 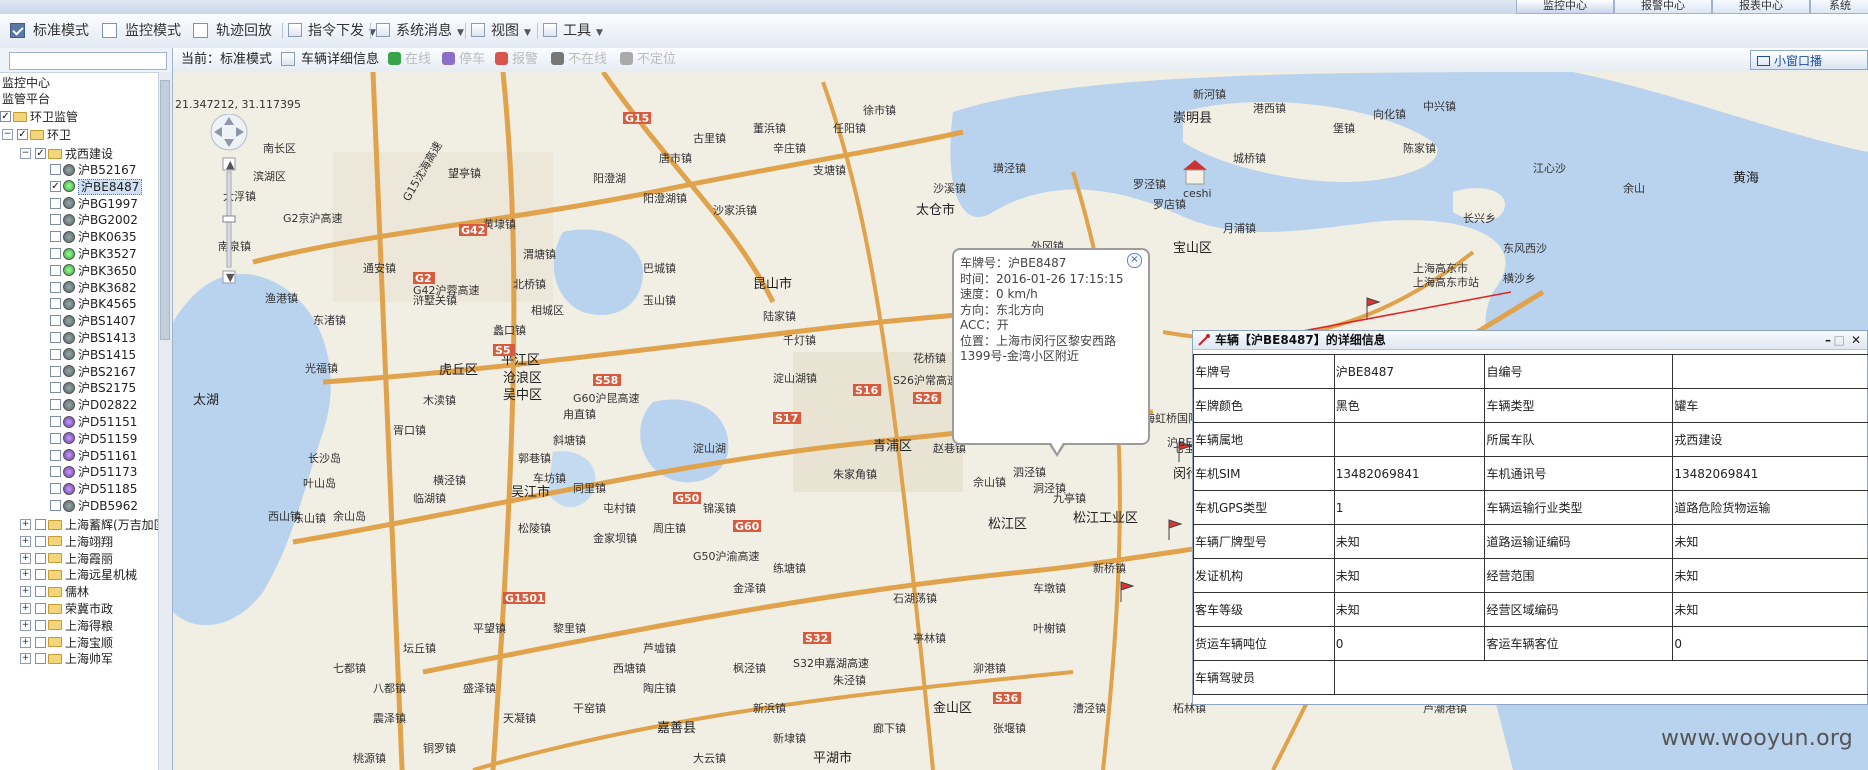 I want to click on online-filter: 在线, so click(x=409, y=60).